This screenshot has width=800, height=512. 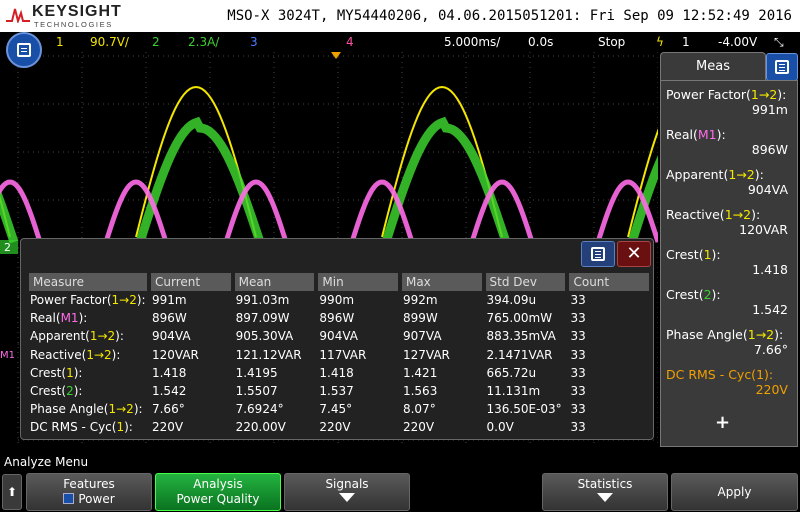 What do you see at coordinates (730, 374) in the screenshot?
I see `meas-item-label: DC RMS - Cyc(1):` at bounding box center [730, 374].